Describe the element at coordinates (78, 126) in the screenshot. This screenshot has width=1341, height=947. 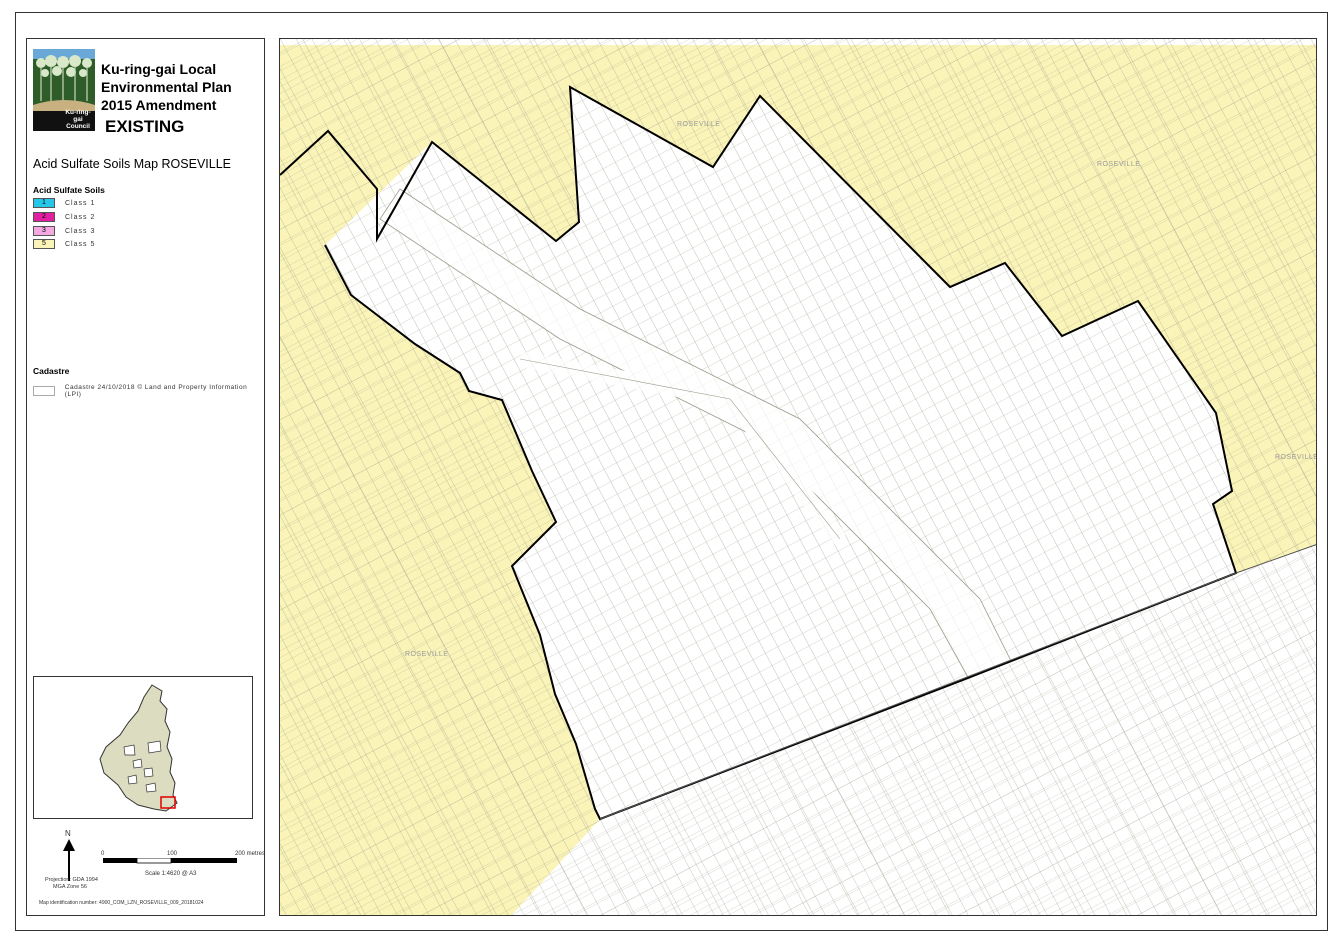
I see `logo-text-line-2: Council` at that location.